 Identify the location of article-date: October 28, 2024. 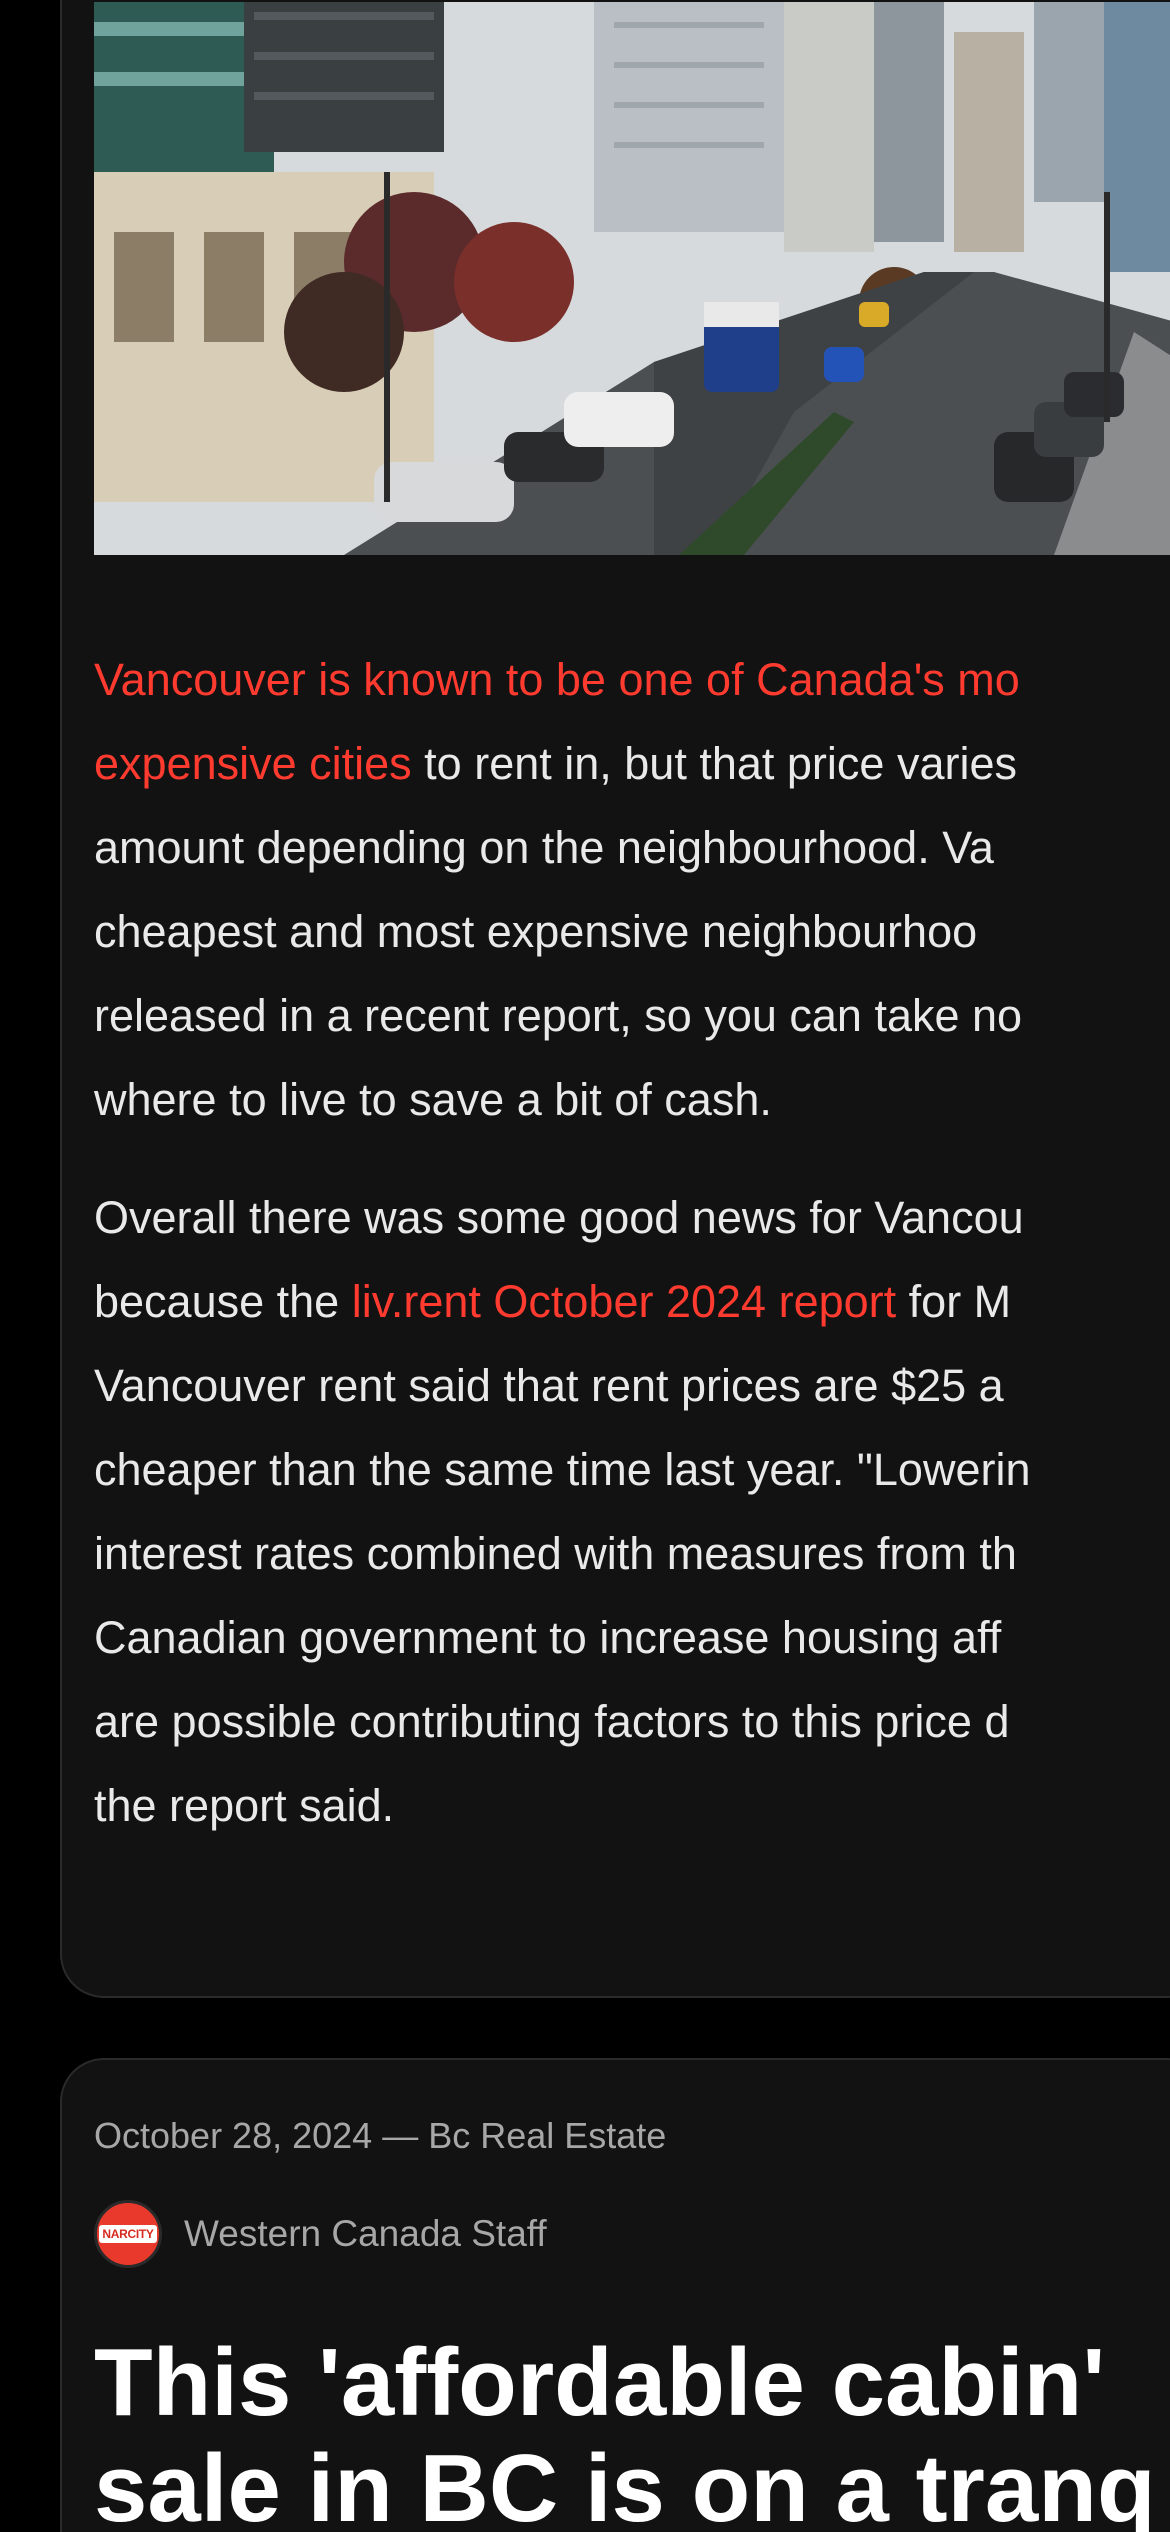
(233, 2135).